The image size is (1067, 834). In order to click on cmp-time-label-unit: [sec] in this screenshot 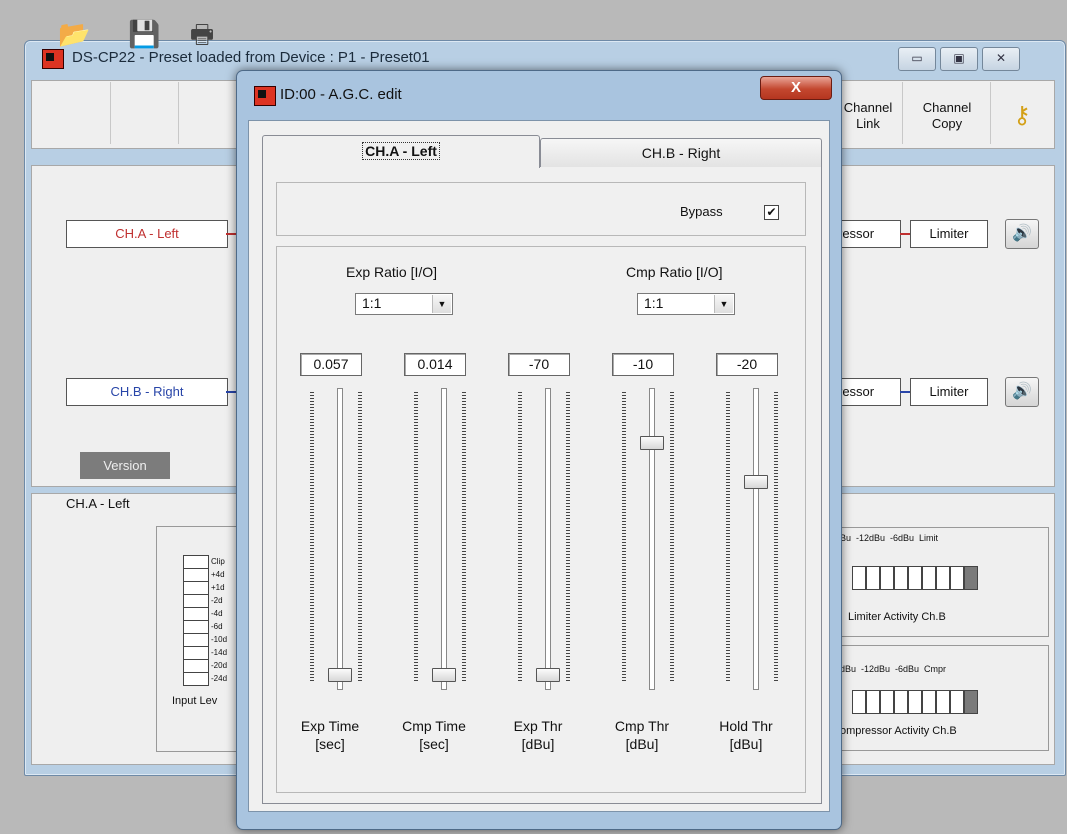, I will do `click(434, 744)`.